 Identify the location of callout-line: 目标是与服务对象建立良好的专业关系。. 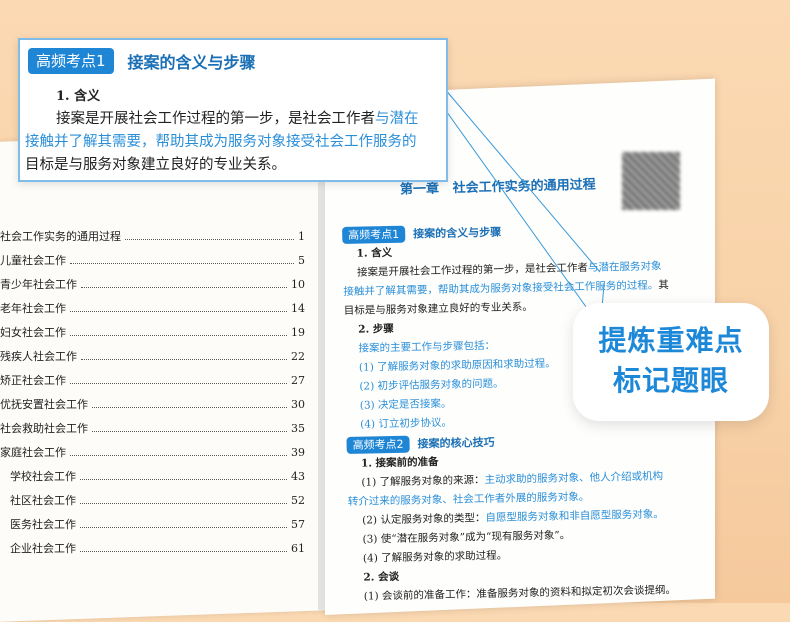
(155, 165).